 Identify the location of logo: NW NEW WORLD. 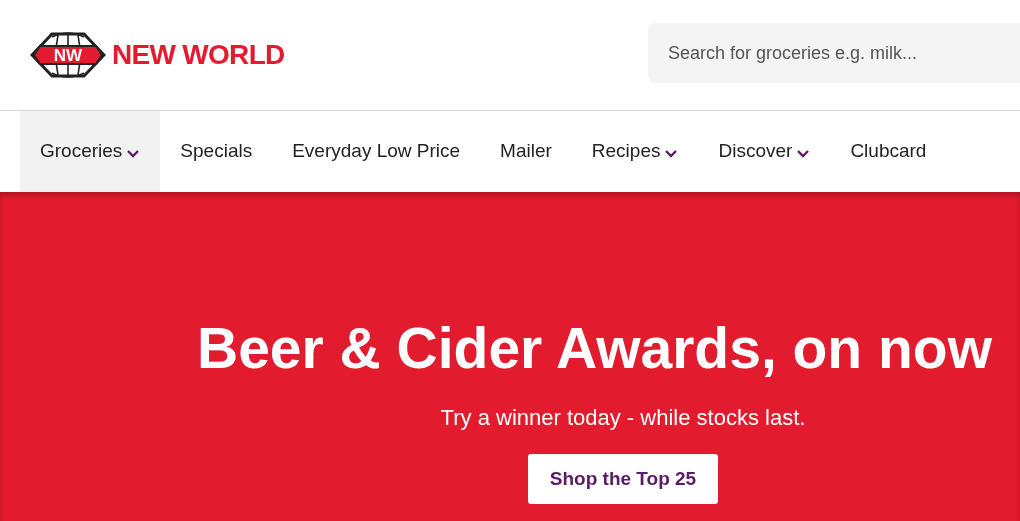
(157, 55).